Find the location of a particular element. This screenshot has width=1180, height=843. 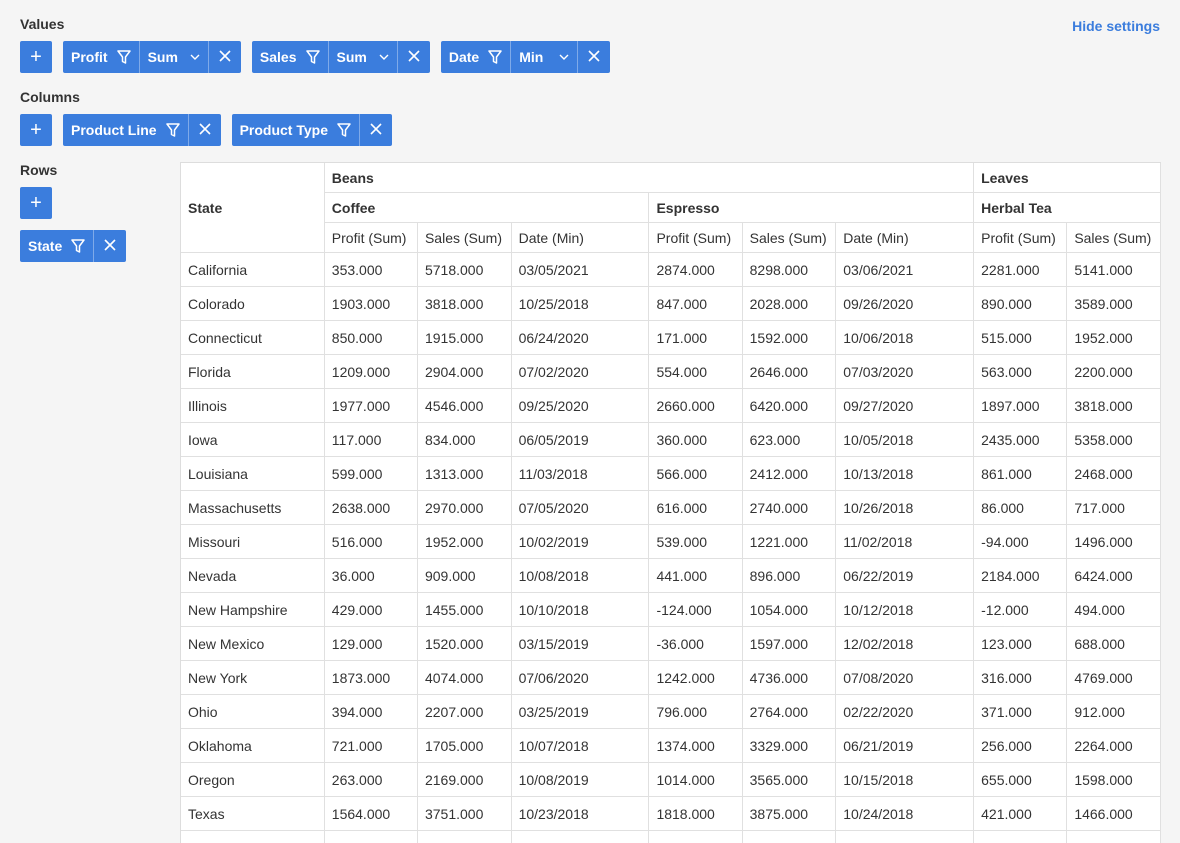

table-cell: 2638.000 is located at coordinates (370, 508).